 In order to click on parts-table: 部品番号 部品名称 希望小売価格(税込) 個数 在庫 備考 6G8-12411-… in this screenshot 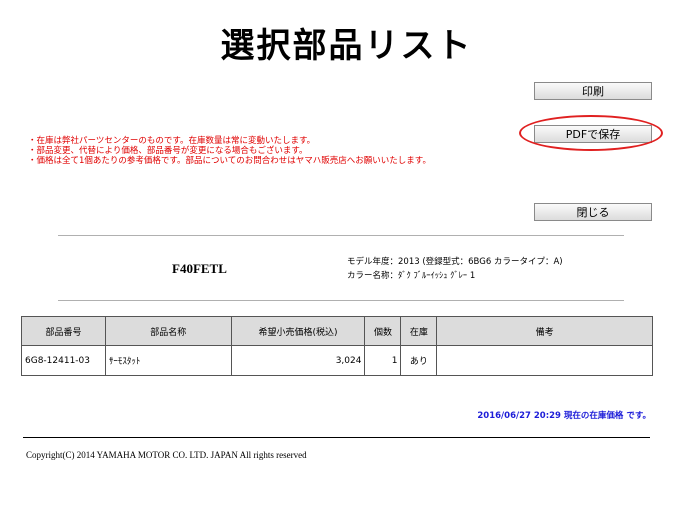, I will do `click(337, 346)`.